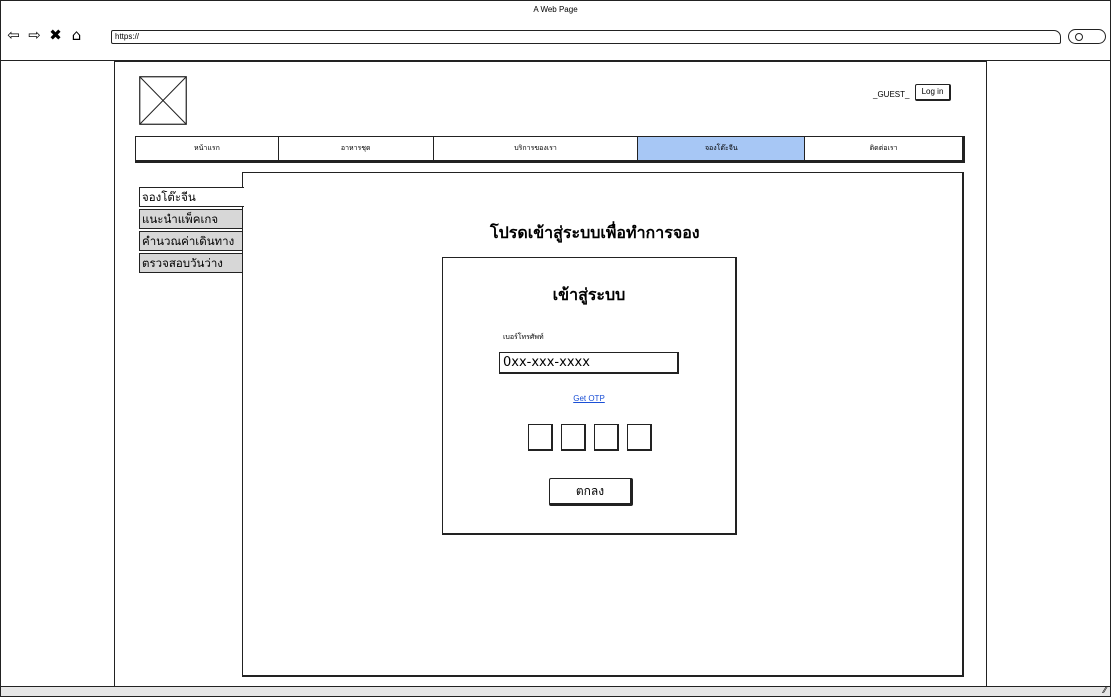 The width and height of the screenshot is (1111, 697). What do you see at coordinates (536, 148) in the screenshot?
I see `menu-item-services: บริการของเรา` at bounding box center [536, 148].